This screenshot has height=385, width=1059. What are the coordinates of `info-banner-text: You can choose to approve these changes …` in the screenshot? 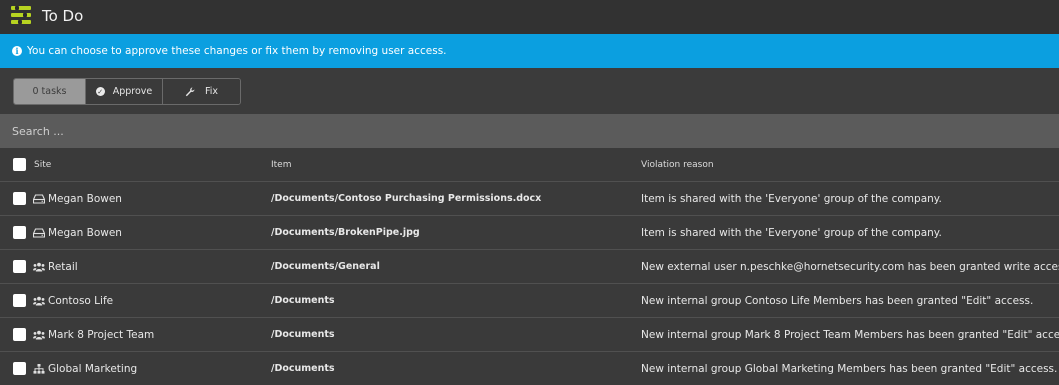 It's located at (237, 51).